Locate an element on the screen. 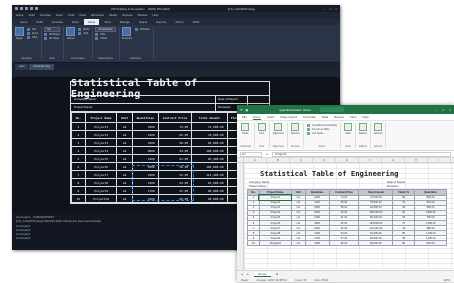  tab-formulas: Formulas is located at coordinates (309, 117).